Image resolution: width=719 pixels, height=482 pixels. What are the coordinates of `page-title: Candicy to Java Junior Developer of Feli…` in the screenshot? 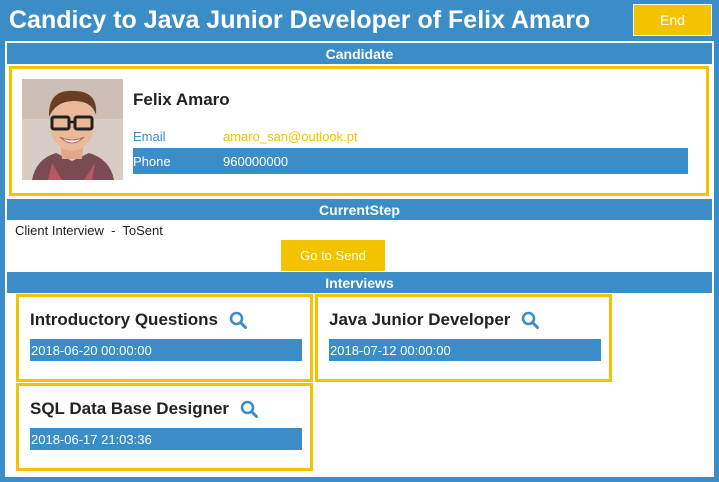 It's located at (300, 20).